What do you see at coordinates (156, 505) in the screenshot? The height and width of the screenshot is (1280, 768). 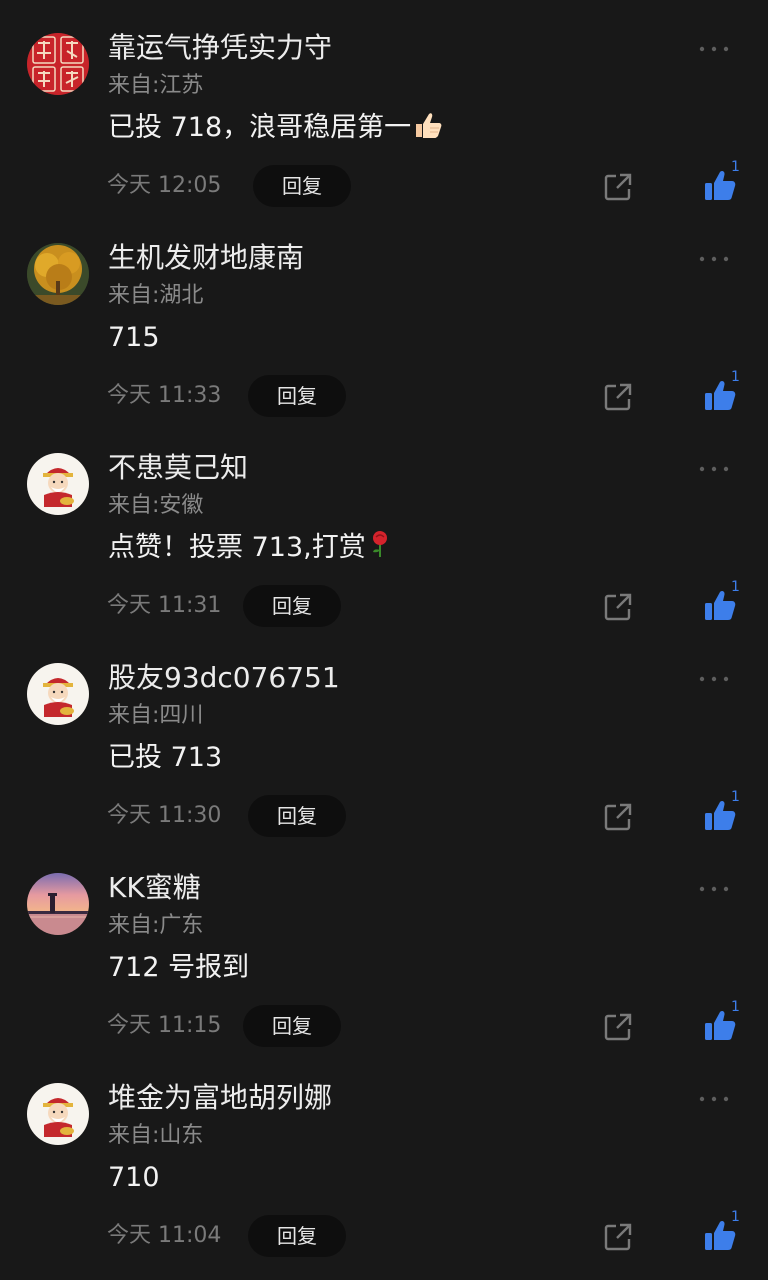 I see `location-label: 来自:安徽` at bounding box center [156, 505].